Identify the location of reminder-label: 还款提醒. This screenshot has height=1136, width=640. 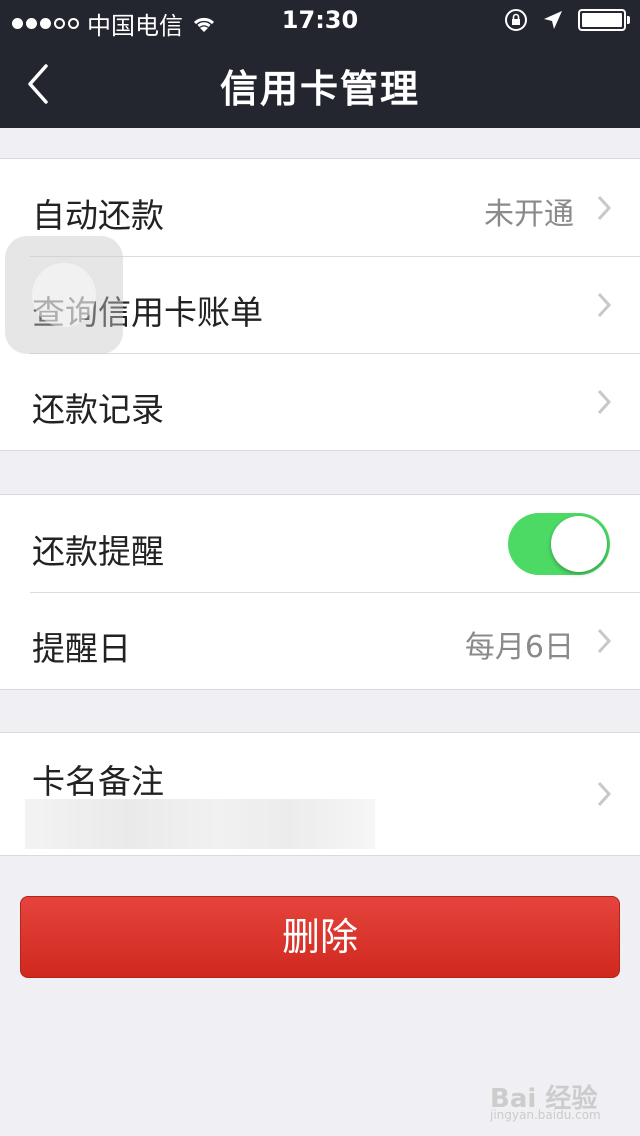
(98, 551).